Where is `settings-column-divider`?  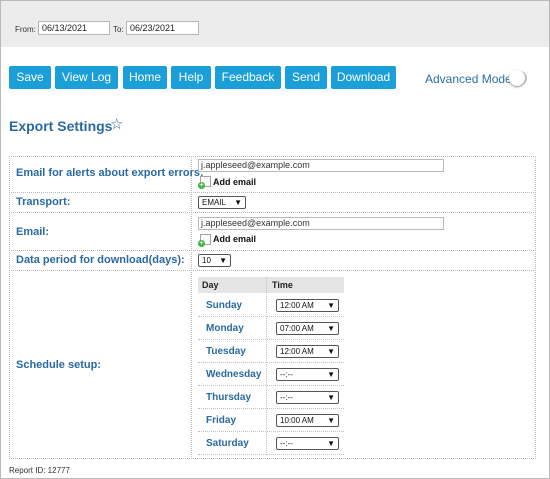 settings-column-divider is located at coordinates (191, 307).